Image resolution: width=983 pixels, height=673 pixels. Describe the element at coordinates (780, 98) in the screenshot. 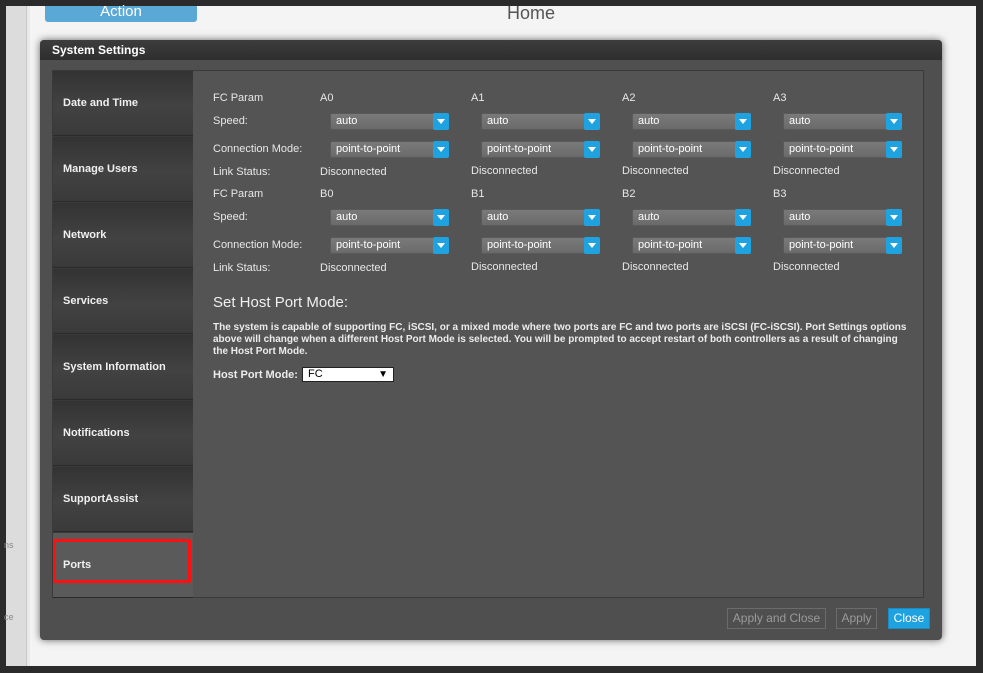

I see `port-name-a3: A3` at that location.